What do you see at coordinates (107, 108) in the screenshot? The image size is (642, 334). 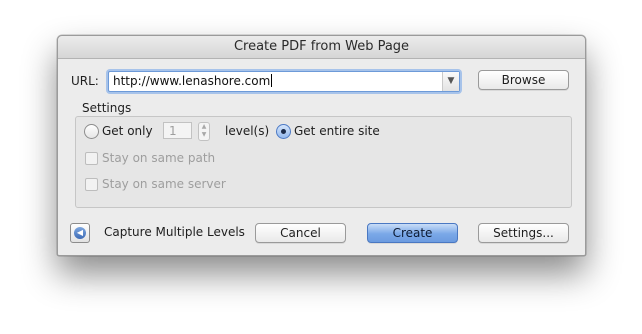 I see `settings-group-label: Settings` at bounding box center [107, 108].